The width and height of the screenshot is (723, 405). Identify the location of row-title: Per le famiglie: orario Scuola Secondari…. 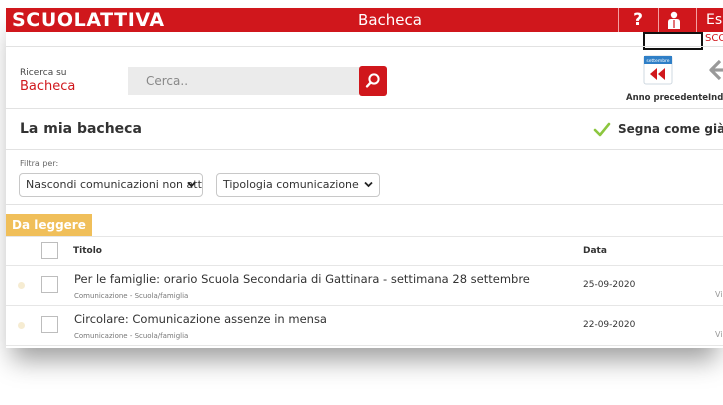
(302, 279).